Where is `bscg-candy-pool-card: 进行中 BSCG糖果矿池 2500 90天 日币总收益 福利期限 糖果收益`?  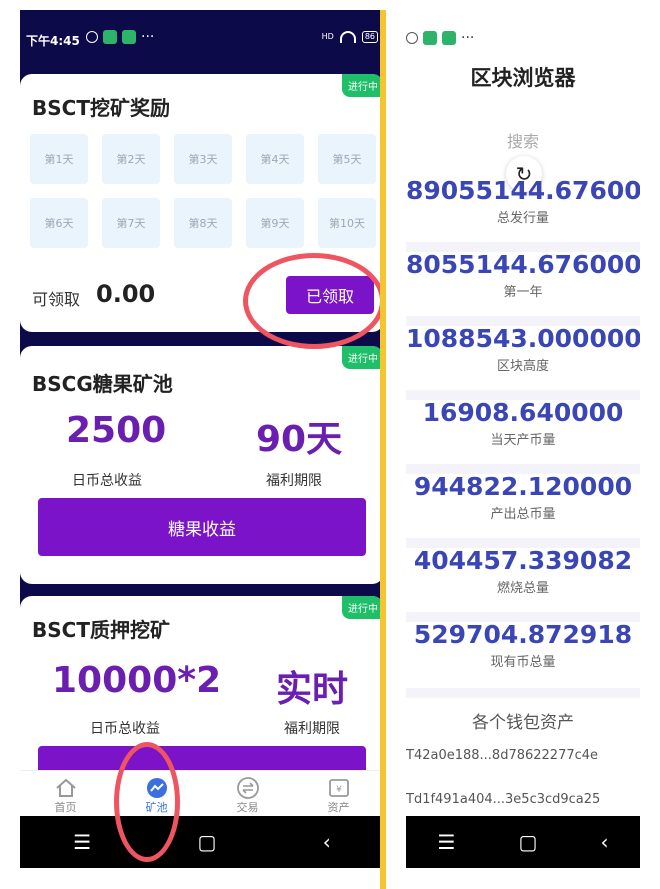 bscg-candy-pool-card: 进行中 BSCG糖果矿池 2500 90天 日币总收益 福利期限 糖果收益 is located at coordinates (202, 465).